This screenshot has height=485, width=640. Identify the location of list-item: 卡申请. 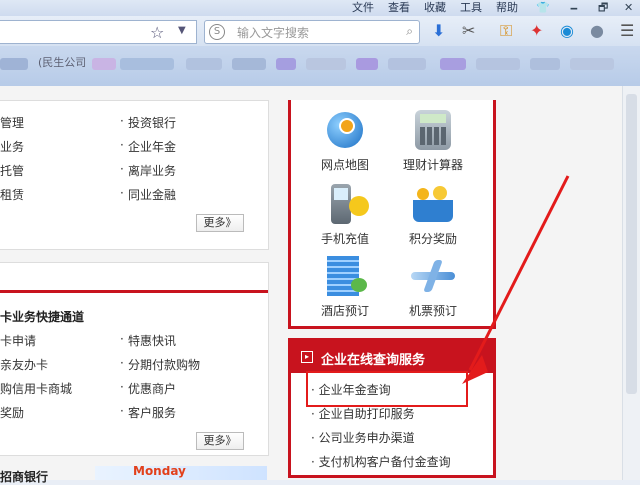
(18, 340).